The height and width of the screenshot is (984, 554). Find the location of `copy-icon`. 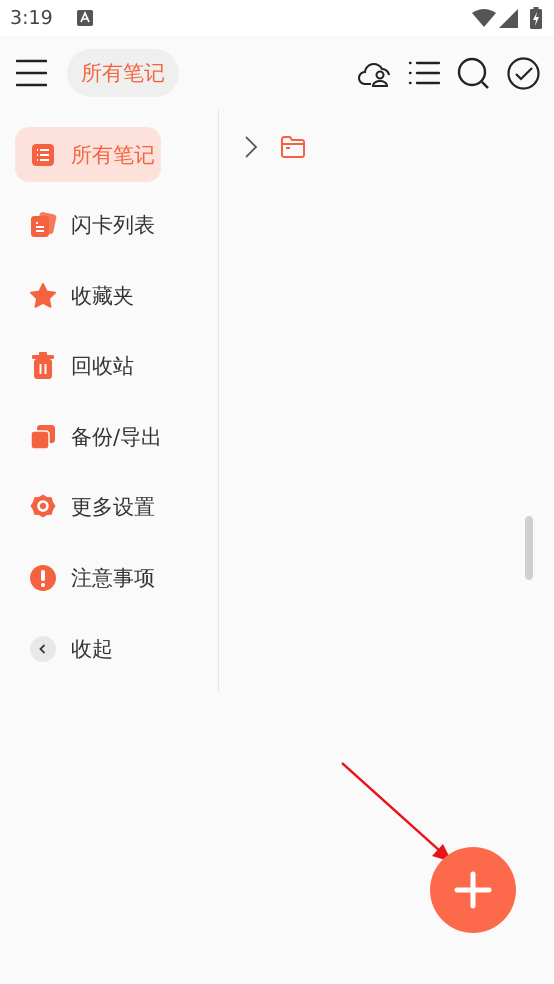

copy-icon is located at coordinates (43, 437).